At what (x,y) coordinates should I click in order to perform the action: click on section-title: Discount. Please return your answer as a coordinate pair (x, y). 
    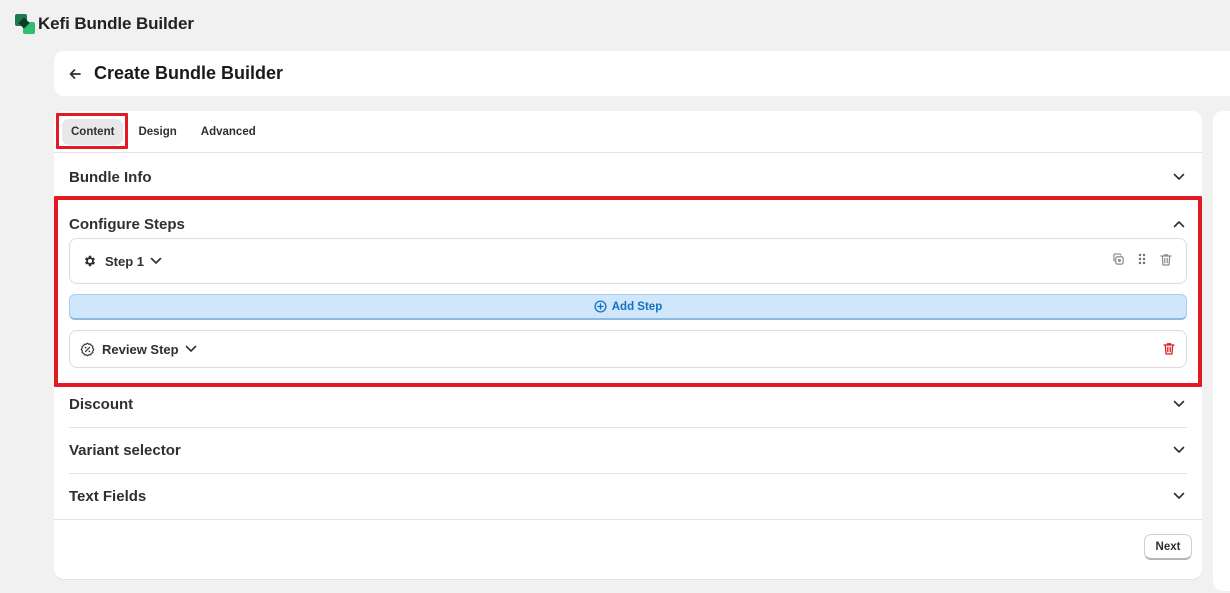
    Looking at the image, I should click on (101, 404).